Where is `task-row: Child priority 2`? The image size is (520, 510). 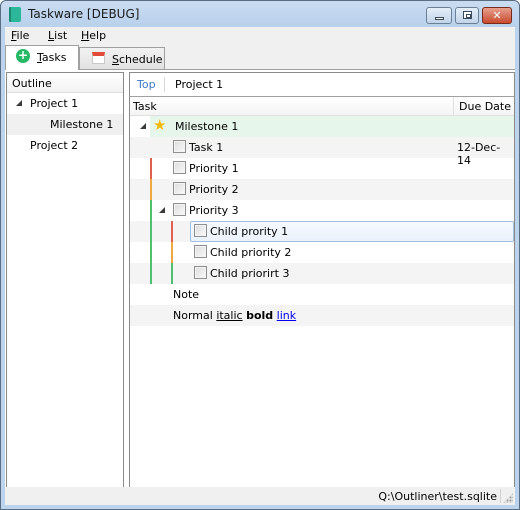 task-row: Child priority 2 is located at coordinates (322, 252).